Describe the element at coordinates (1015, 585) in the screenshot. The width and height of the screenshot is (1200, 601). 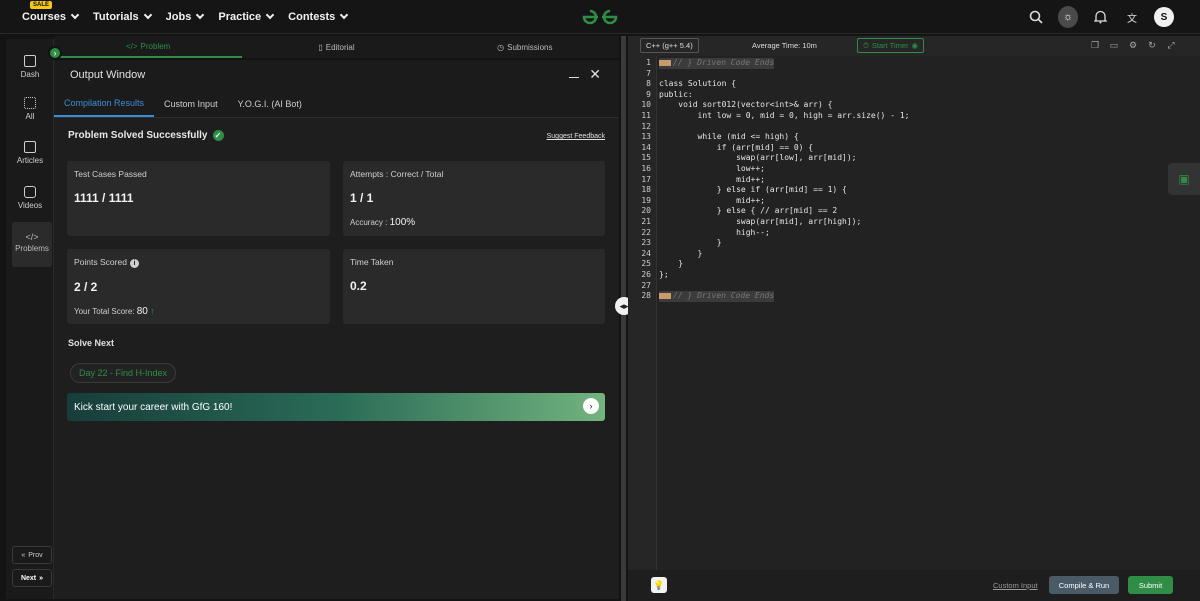
I see `custom-input-link: Custom Input` at that location.